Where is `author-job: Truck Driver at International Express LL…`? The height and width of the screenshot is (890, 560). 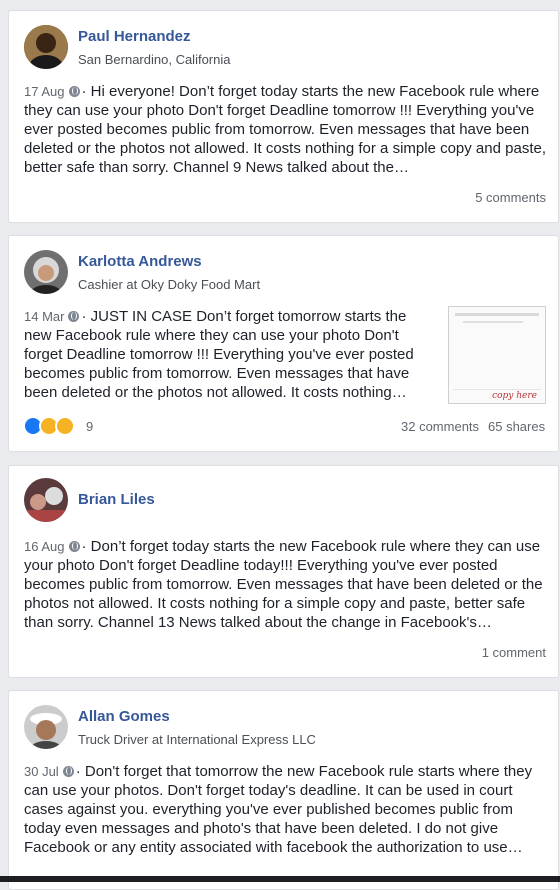
author-job: Truck Driver at International Express LL… is located at coordinates (197, 739).